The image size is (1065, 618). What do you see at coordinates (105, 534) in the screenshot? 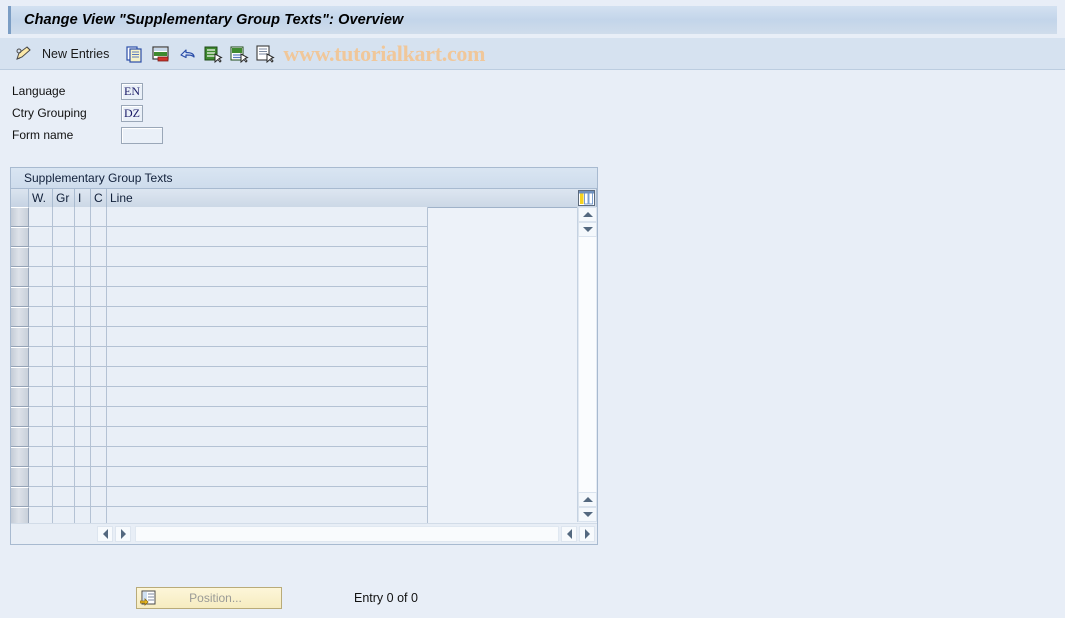
I see `scroll-left-button` at bounding box center [105, 534].